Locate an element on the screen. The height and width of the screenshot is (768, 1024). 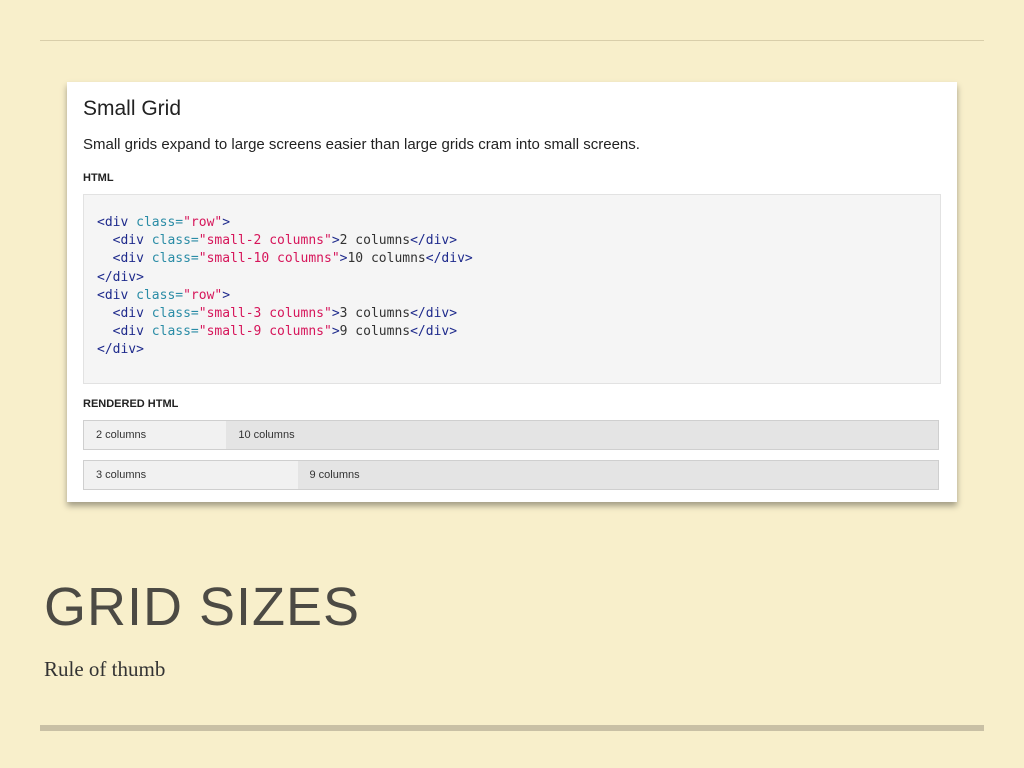
grid-cell-2-columns: 2 columns is located at coordinates (155, 435).